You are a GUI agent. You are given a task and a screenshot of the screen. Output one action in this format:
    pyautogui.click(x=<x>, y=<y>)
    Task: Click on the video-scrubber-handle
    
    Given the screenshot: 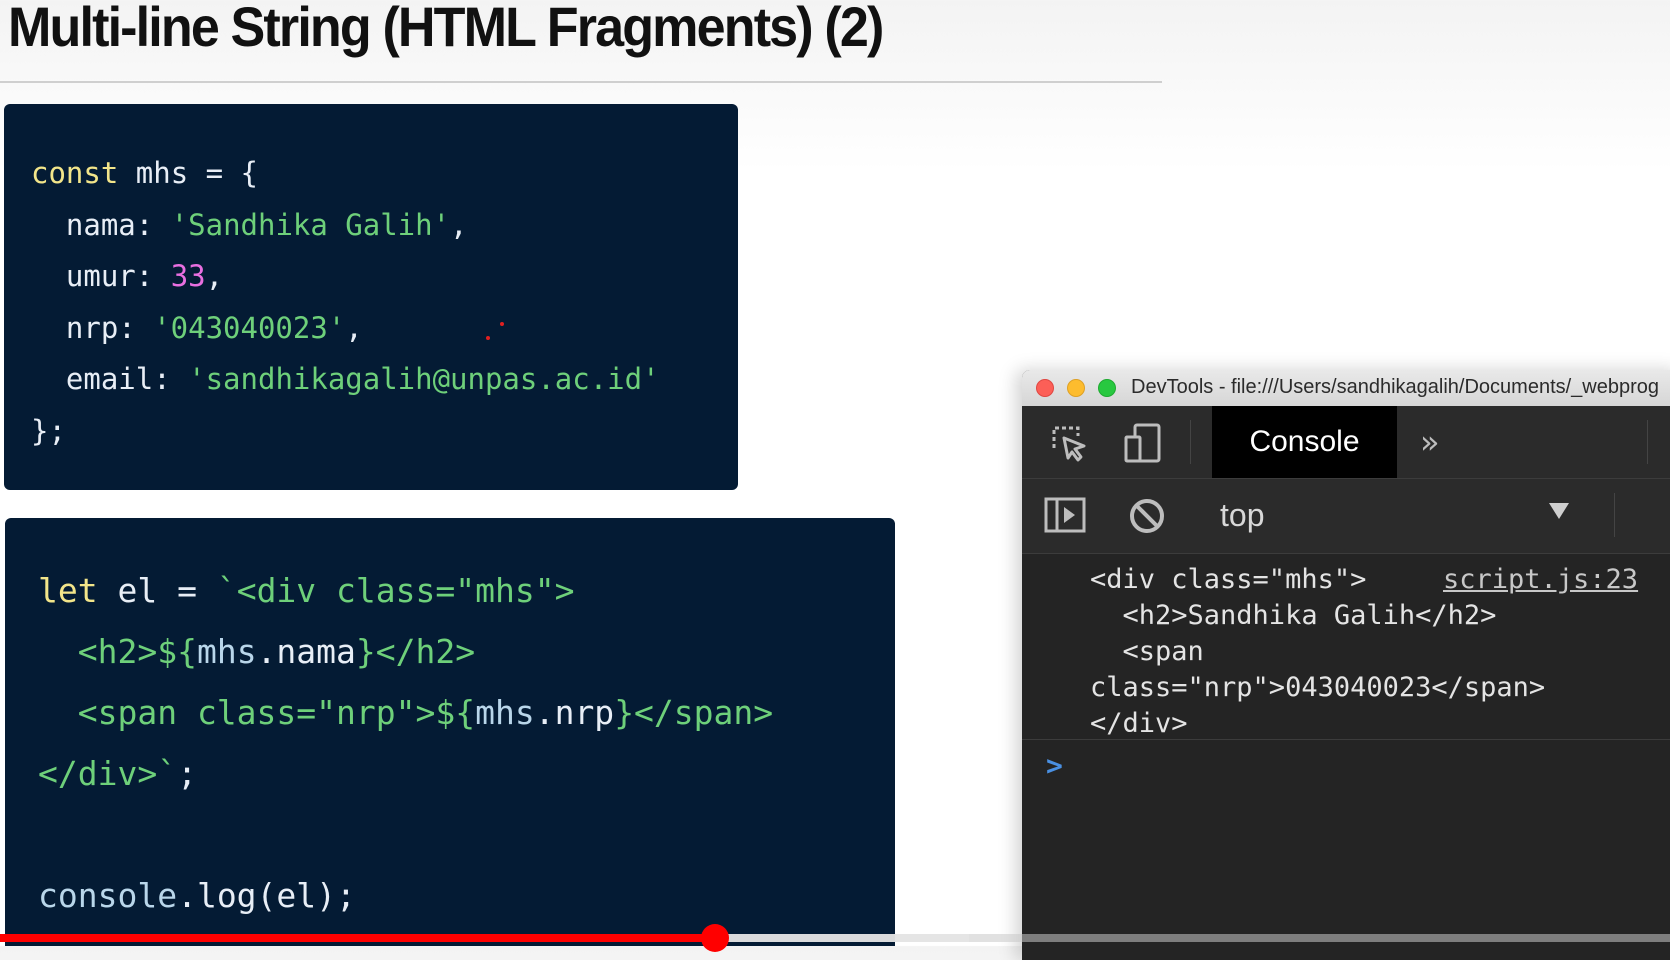 What is the action you would take?
    pyautogui.click(x=714, y=938)
    